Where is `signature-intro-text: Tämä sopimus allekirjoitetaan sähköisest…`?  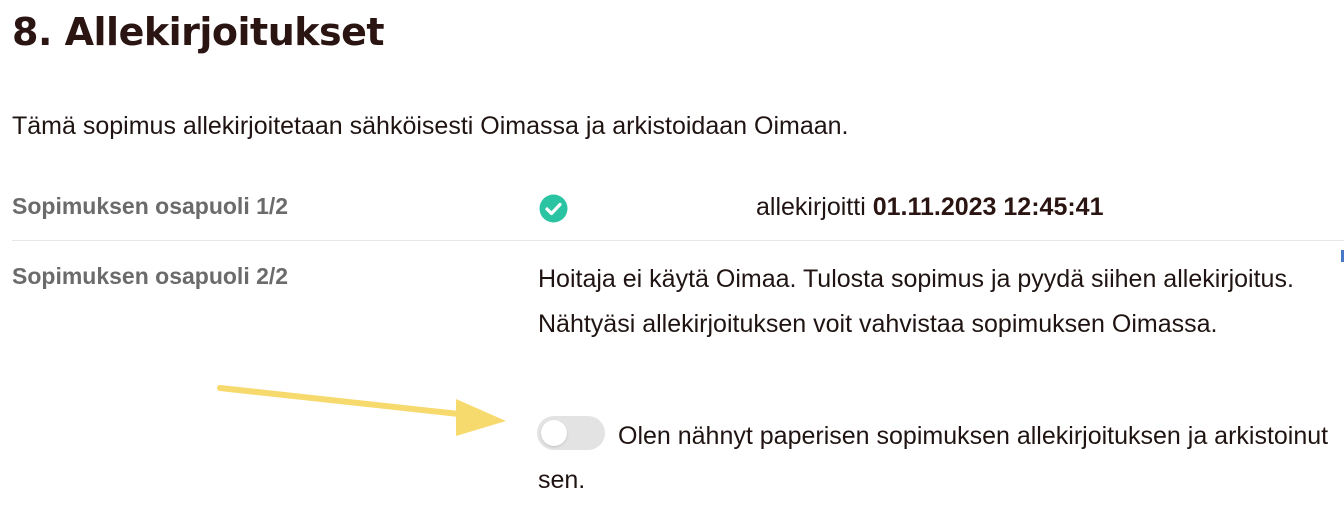 signature-intro-text: Tämä sopimus allekirjoitetaan sähköisest… is located at coordinates (430, 126).